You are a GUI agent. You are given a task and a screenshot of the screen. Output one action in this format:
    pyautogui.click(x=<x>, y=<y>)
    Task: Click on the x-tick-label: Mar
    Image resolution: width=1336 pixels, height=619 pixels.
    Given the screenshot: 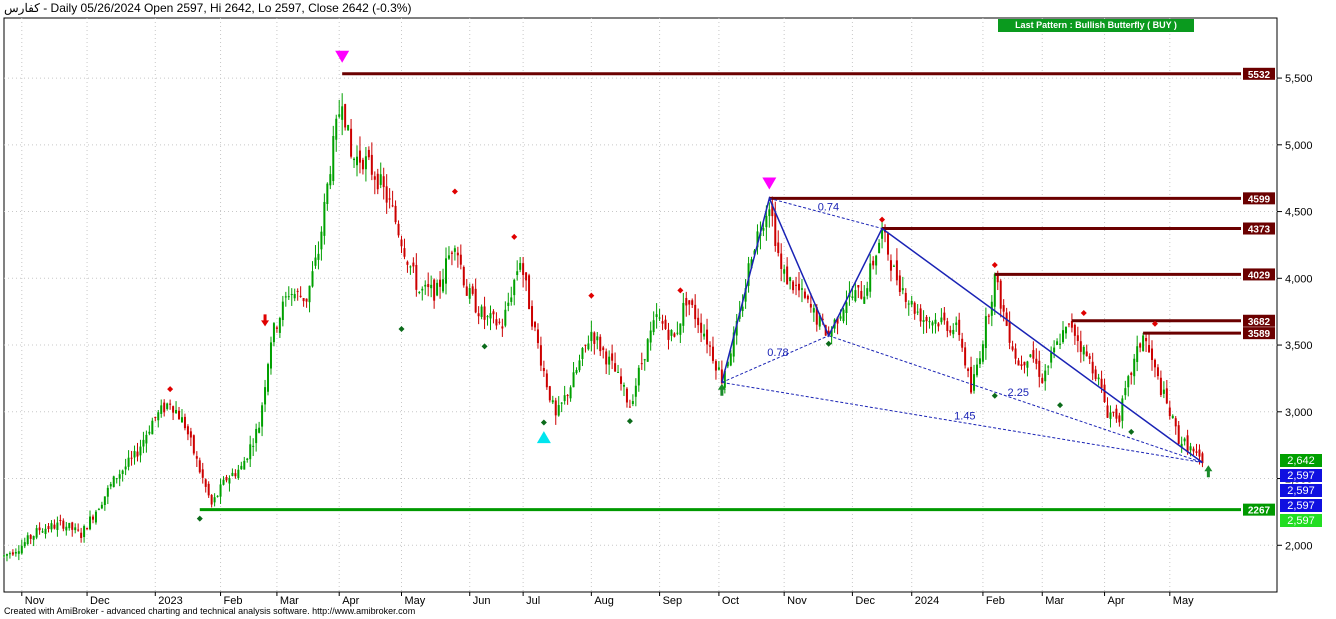 What is the action you would take?
    pyautogui.click(x=1054, y=601)
    